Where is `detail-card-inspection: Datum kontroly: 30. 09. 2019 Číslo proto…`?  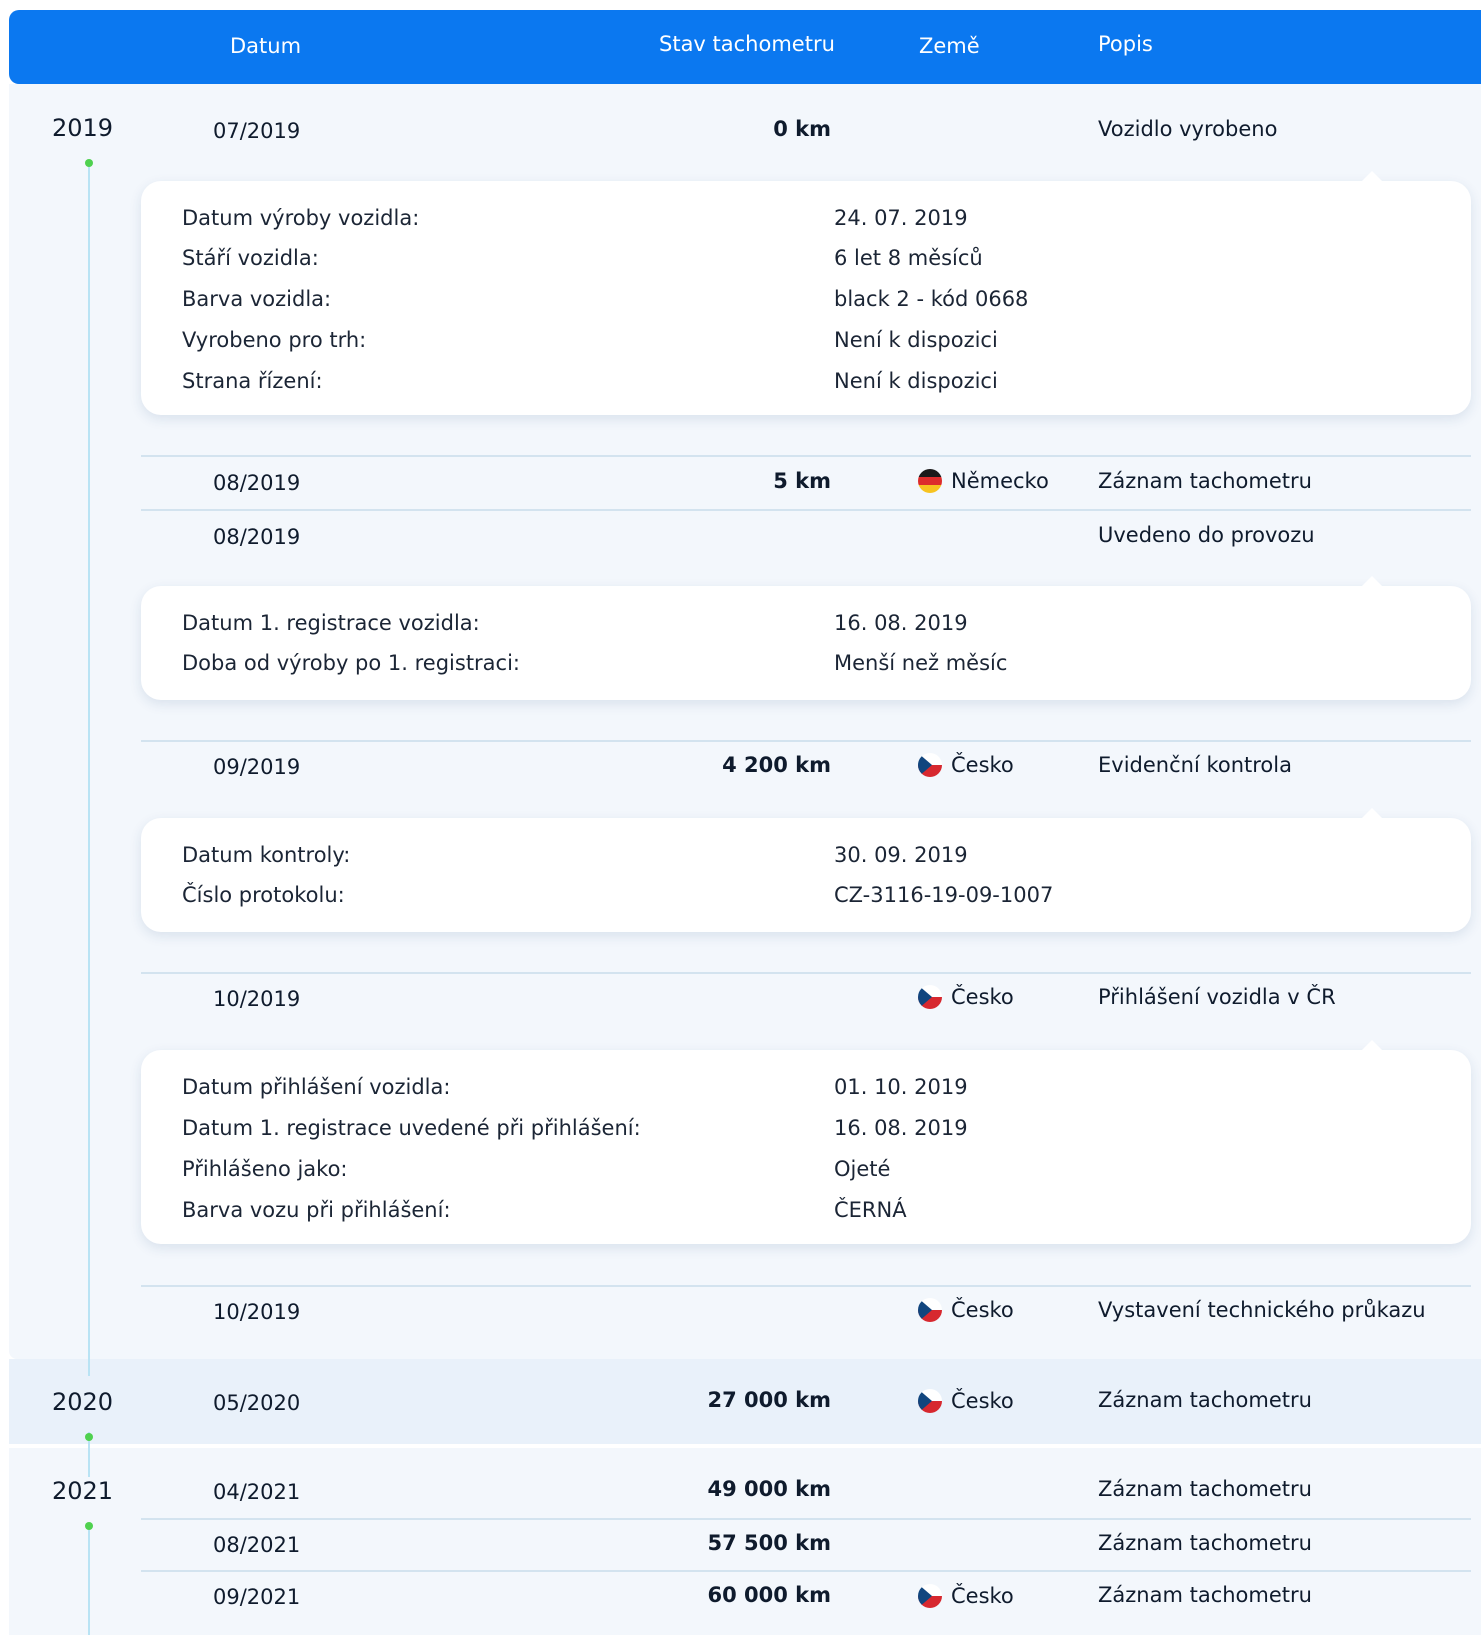
detail-card-inspection: Datum kontroly: 30. 09. 2019 Číslo proto… is located at coordinates (806, 870).